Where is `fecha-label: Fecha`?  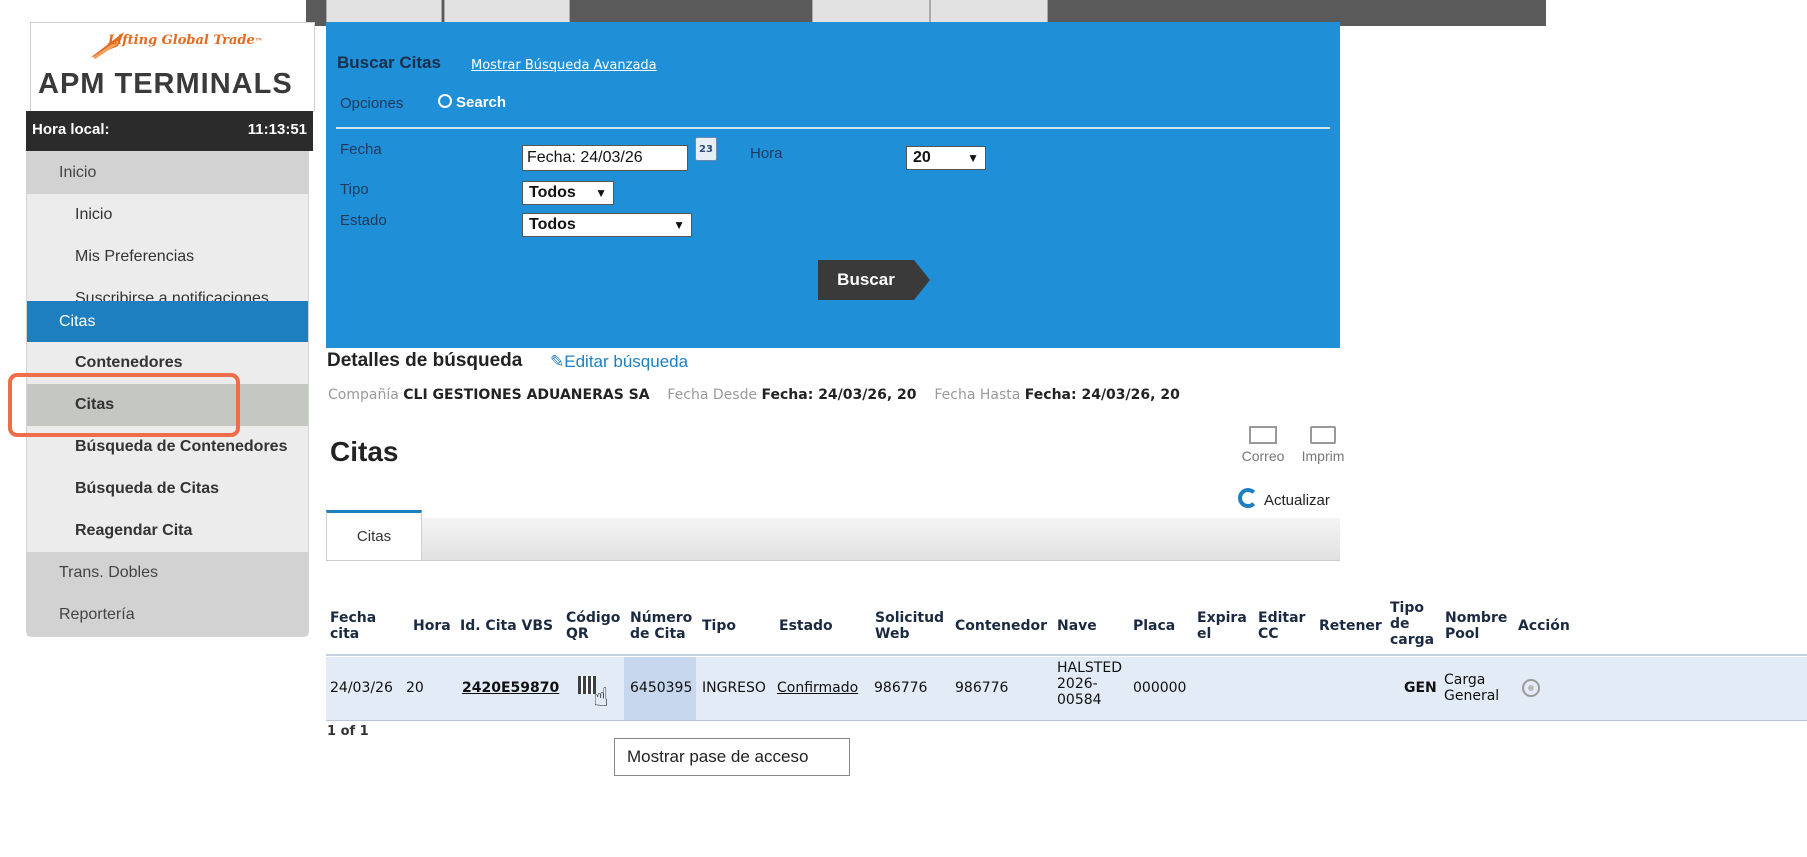 fecha-label: Fecha is located at coordinates (361, 149).